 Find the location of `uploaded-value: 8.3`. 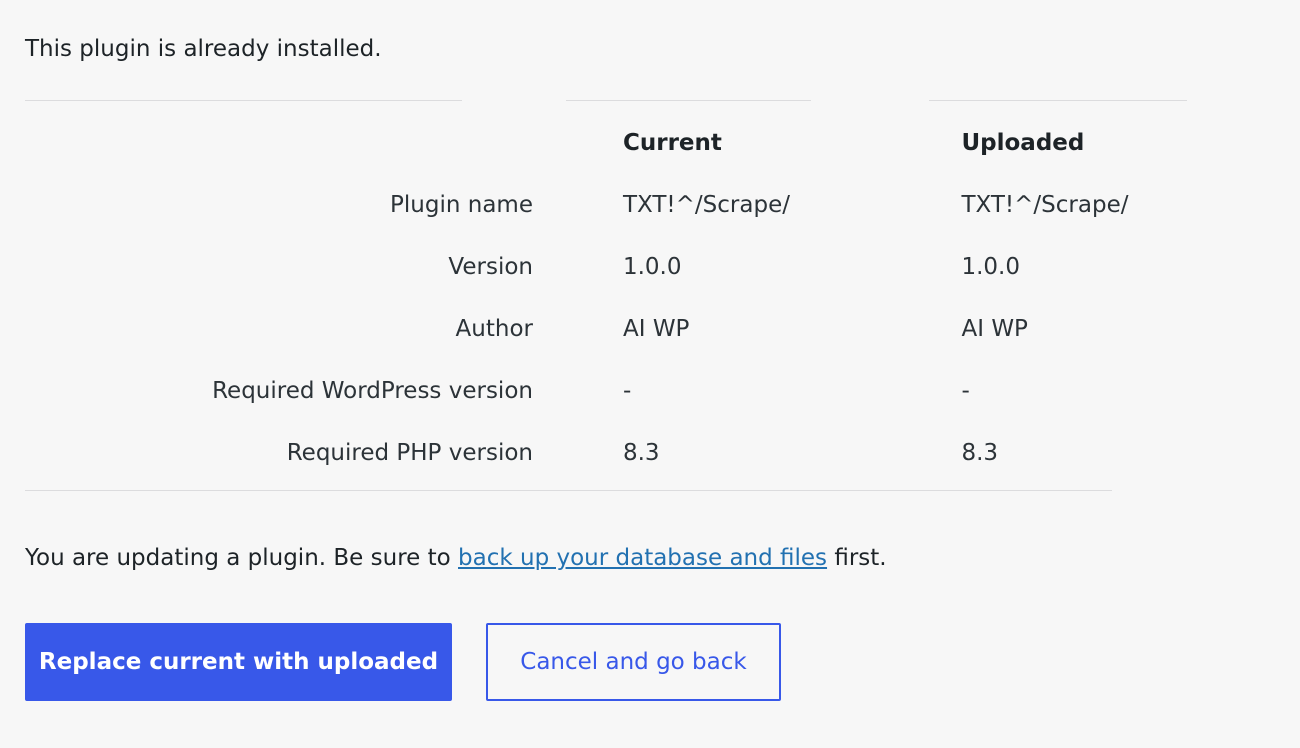

uploaded-value: 8.3 is located at coordinates (980, 453).